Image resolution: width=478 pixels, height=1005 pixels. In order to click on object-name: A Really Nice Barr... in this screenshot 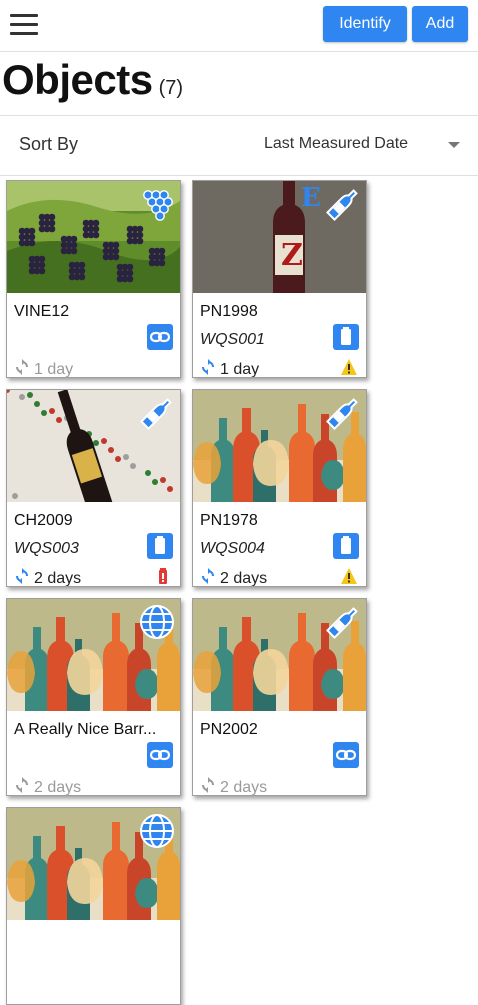, I will do `click(85, 729)`.